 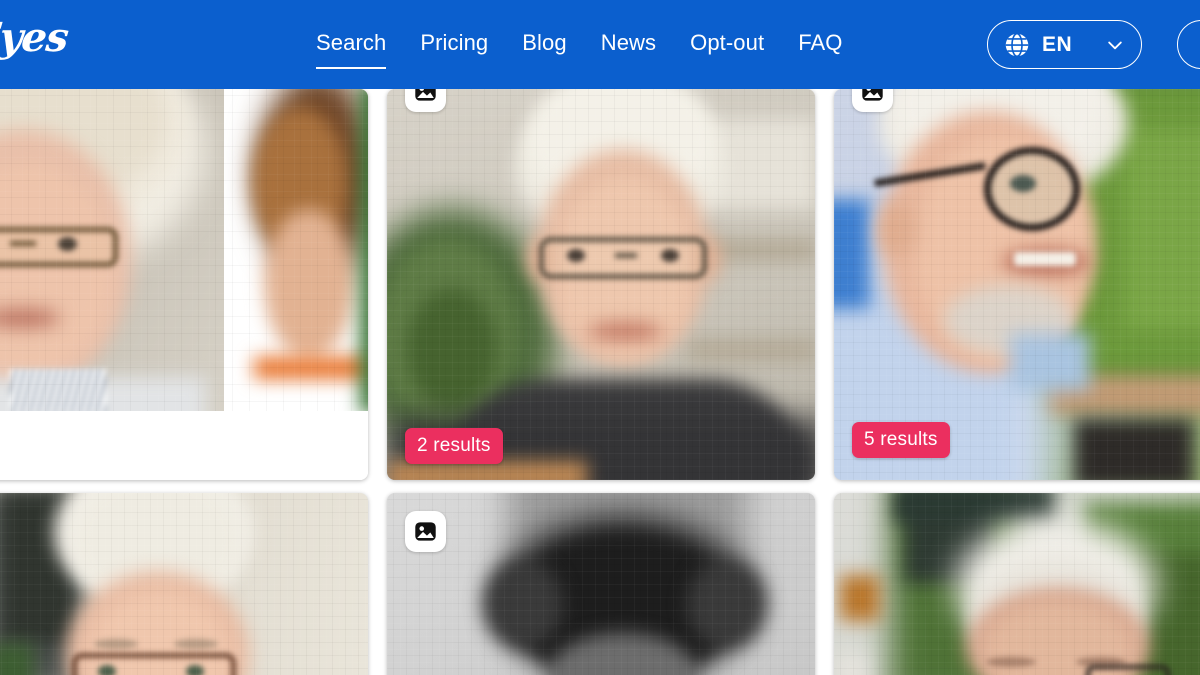 I want to click on chevron-down-icon, so click(x=1115, y=45).